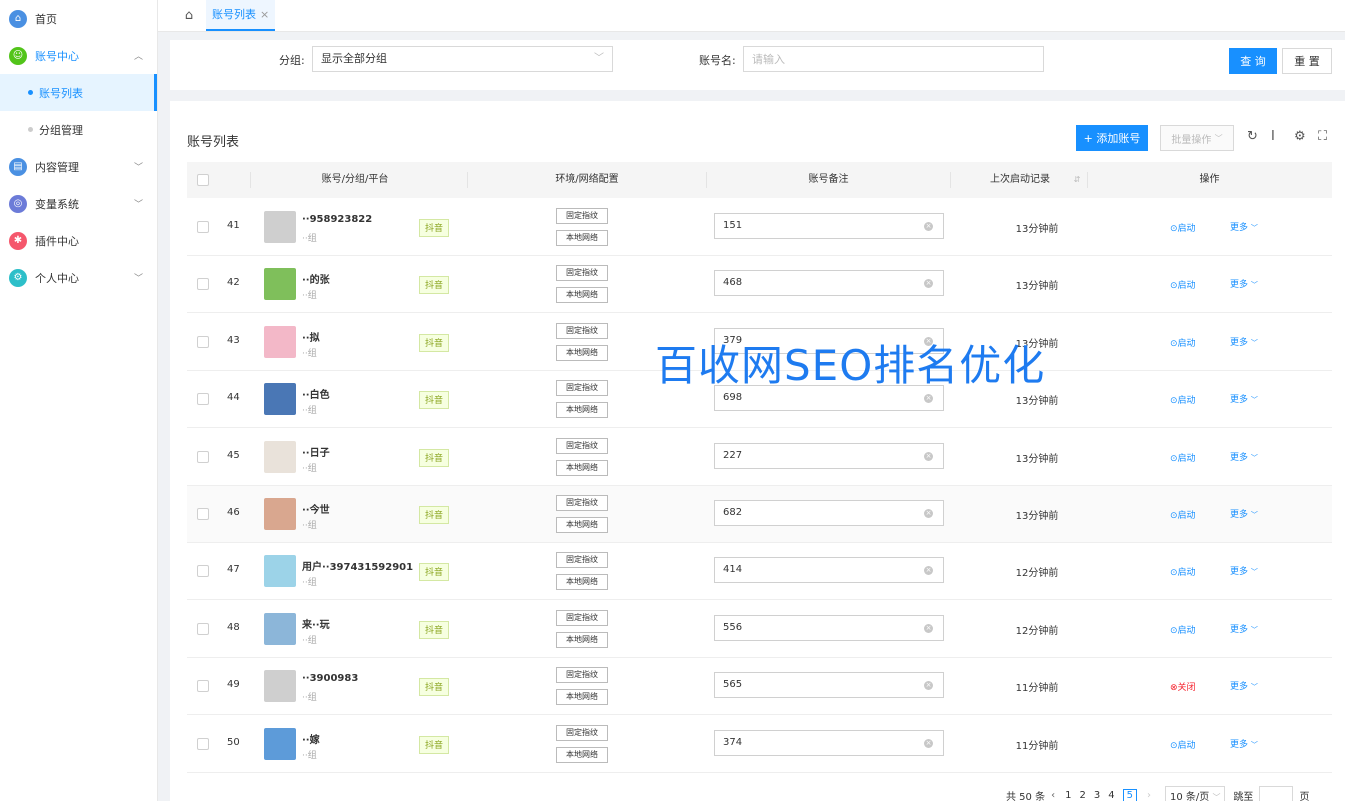 The width and height of the screenshot is (1345, 801). I want to click on add-account-button: + 添加账号, so click(1112, 138).